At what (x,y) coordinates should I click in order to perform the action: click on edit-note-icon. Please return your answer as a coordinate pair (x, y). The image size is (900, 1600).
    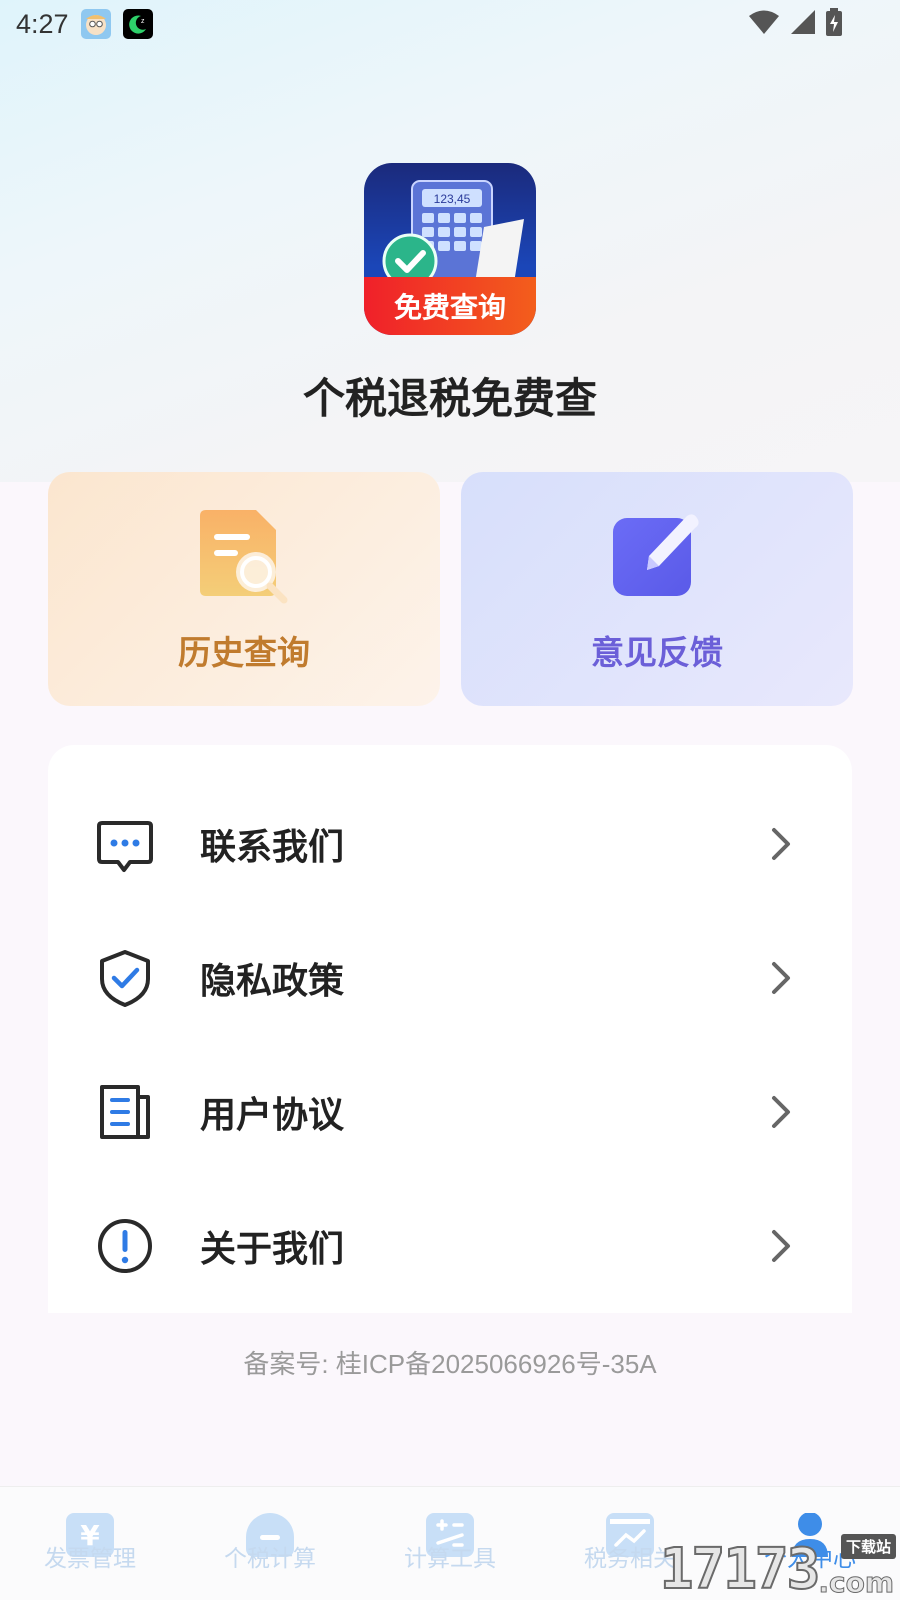
    Looking at the image, I should click on (656, 555).